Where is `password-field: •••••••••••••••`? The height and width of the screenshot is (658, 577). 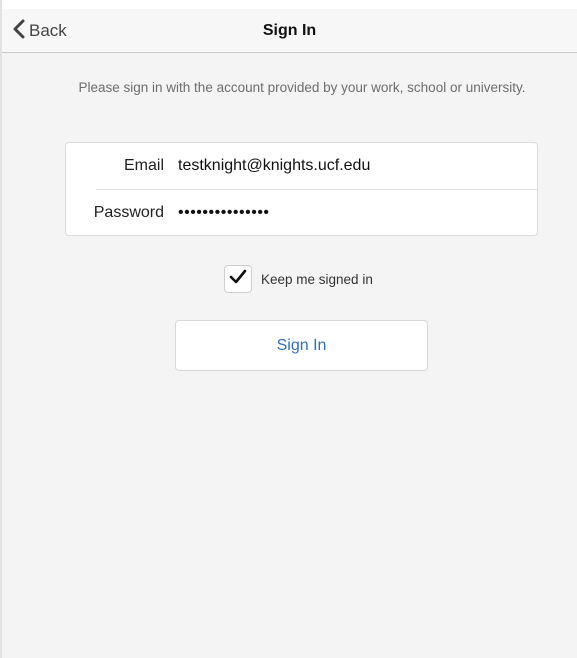 password-field: ••••••••••••••• is located at coordinates (357, 213).